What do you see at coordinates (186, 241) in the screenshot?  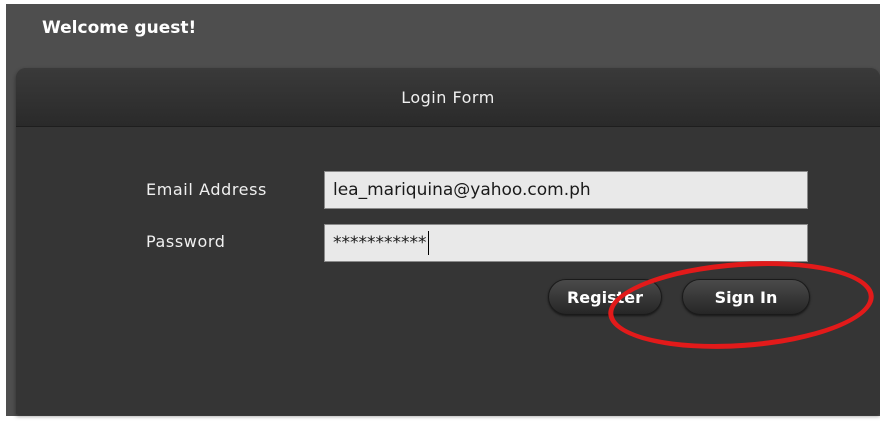 I see `password-label: Password` at bounding box center [186, 241].